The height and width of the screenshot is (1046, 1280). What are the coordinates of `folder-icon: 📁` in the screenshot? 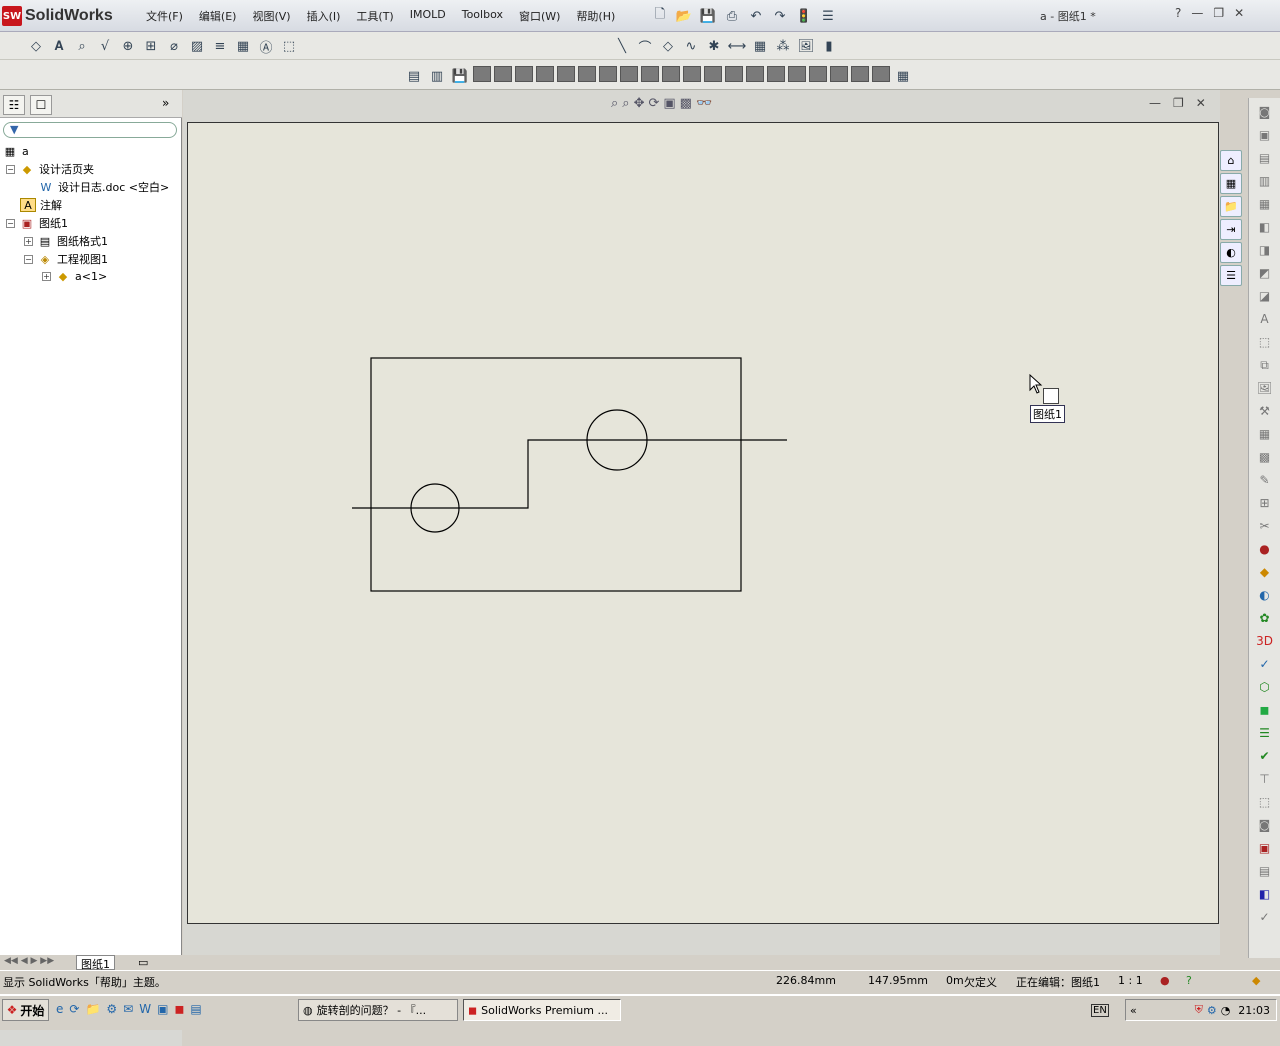 It's located at (92, 1009).